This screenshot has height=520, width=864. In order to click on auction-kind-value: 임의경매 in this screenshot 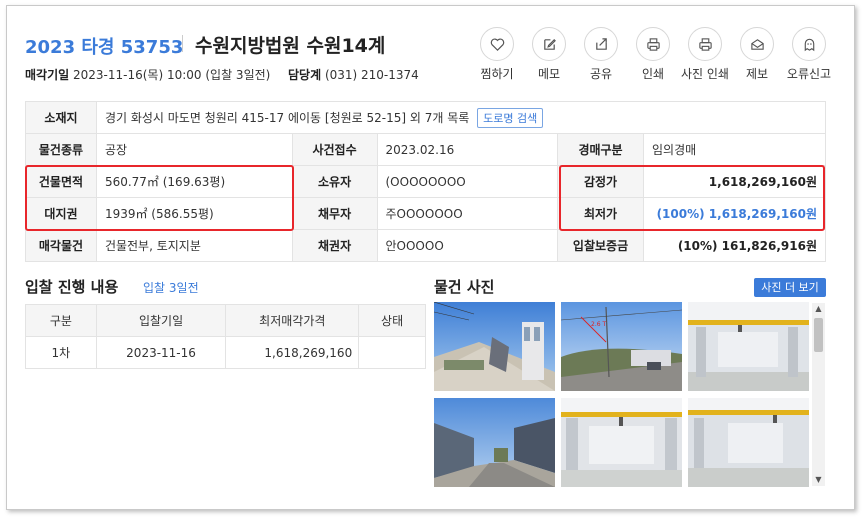, I will do `click(734, 149)`.